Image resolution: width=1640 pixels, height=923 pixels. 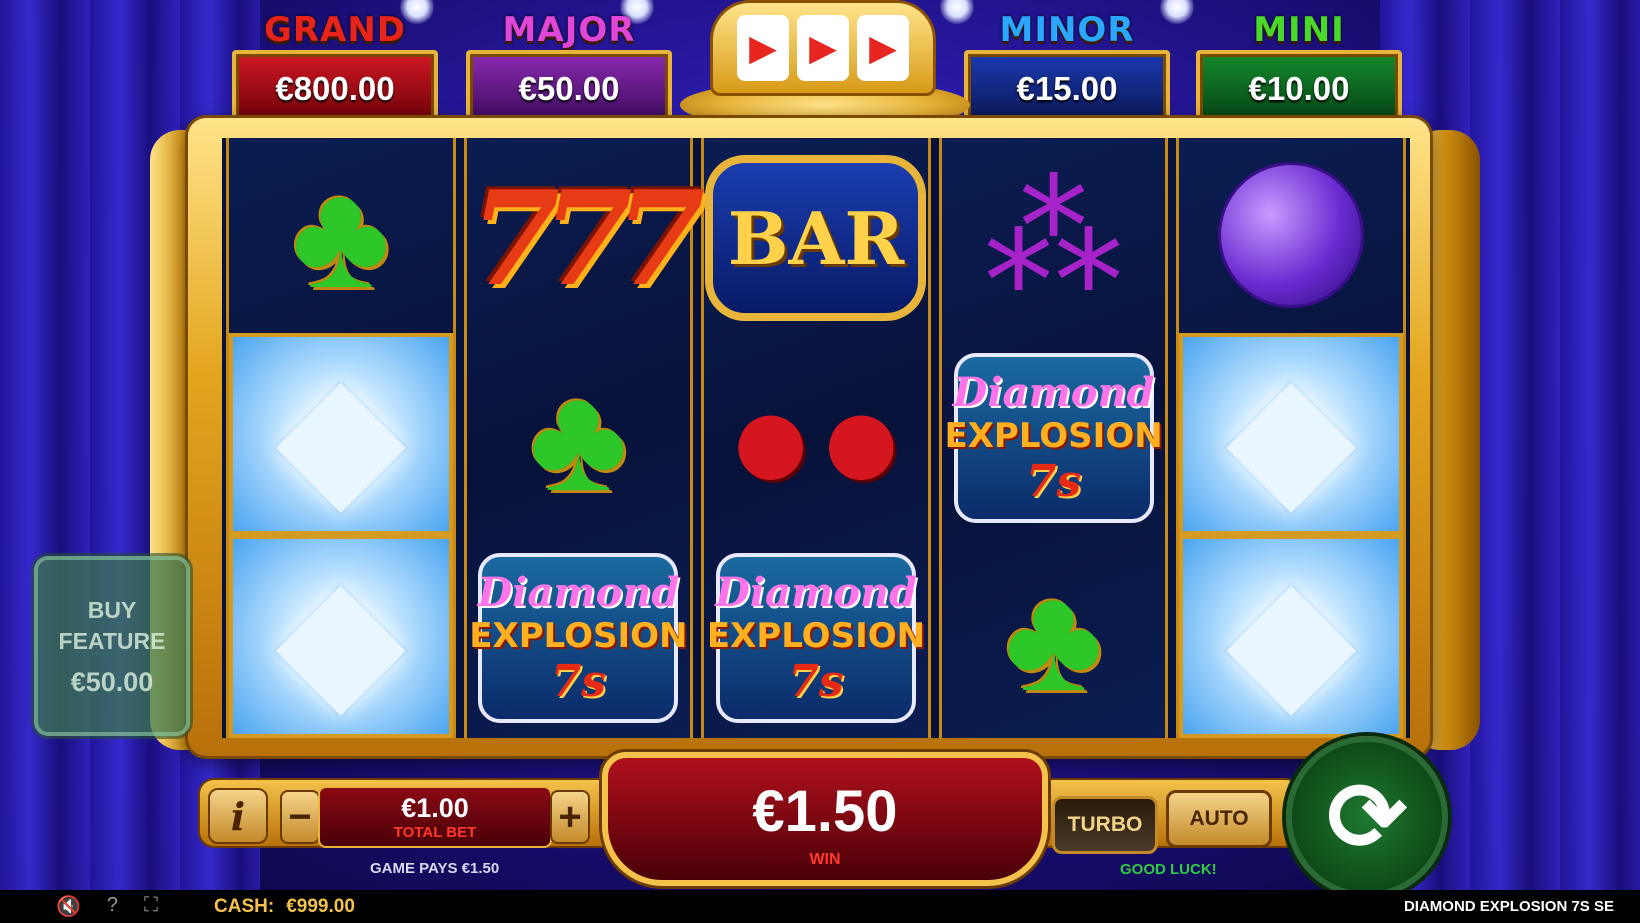 I want to click on jackpot-title: MAJOR, so click(x=569, y=30).